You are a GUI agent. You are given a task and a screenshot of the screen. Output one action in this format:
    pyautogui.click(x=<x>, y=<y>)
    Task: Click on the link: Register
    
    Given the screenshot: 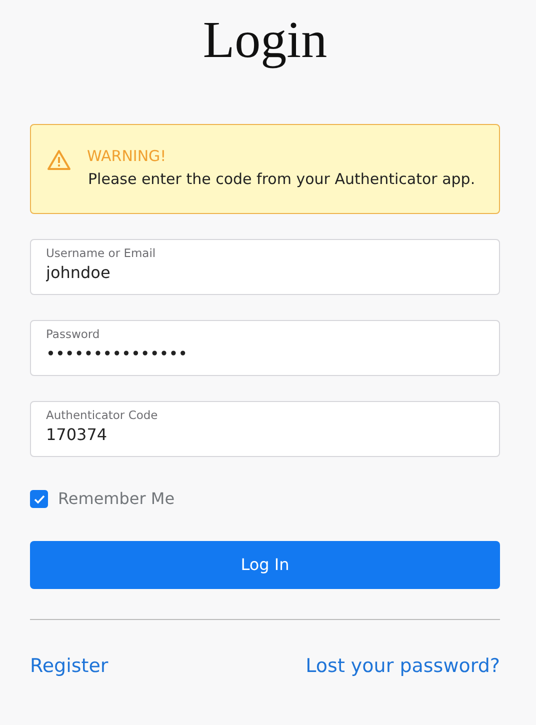 What is the action you would take?
    pyautogui.click(x=69, y=666)
    